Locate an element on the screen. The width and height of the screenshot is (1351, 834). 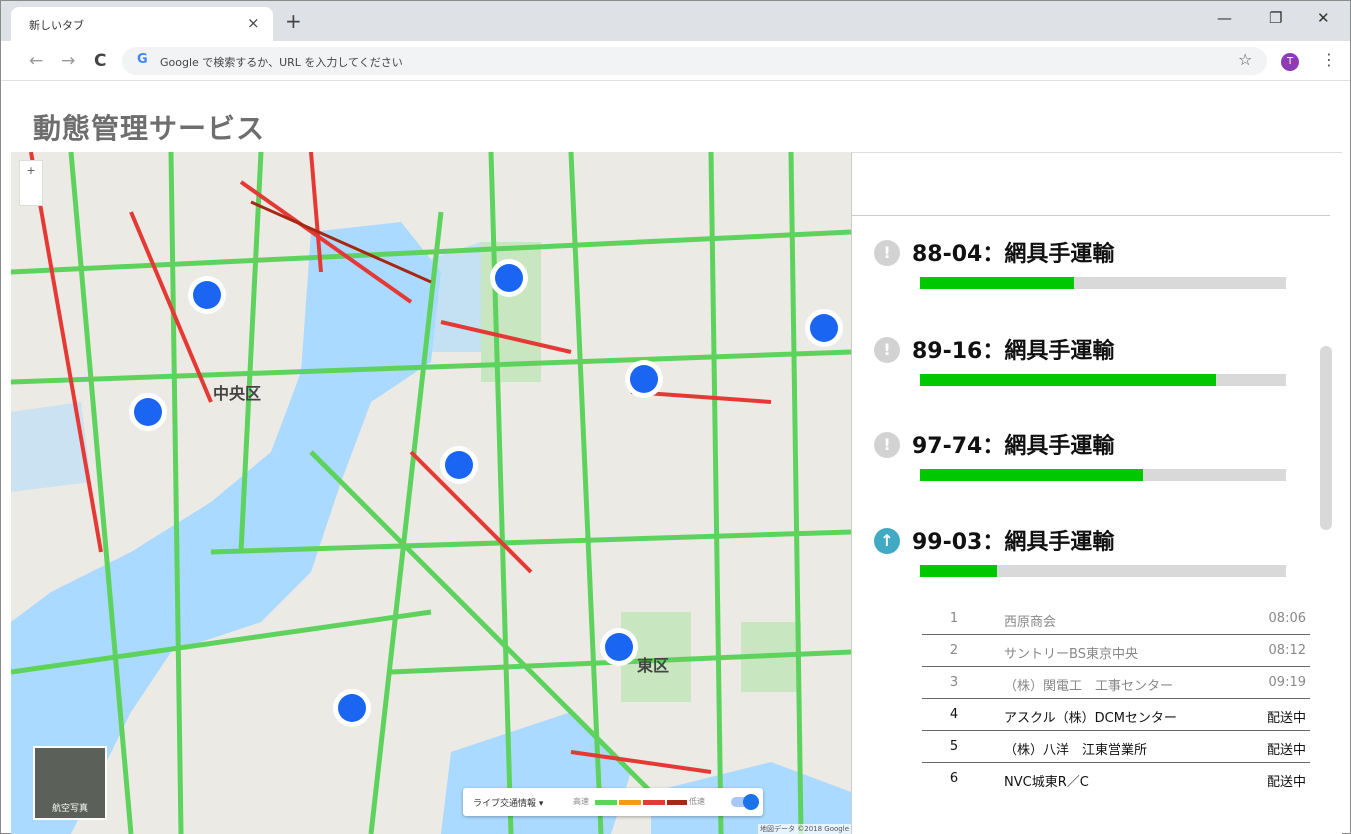
traffic-label: ライブ交通情報 ▾ is located at coordinates (508, 802).